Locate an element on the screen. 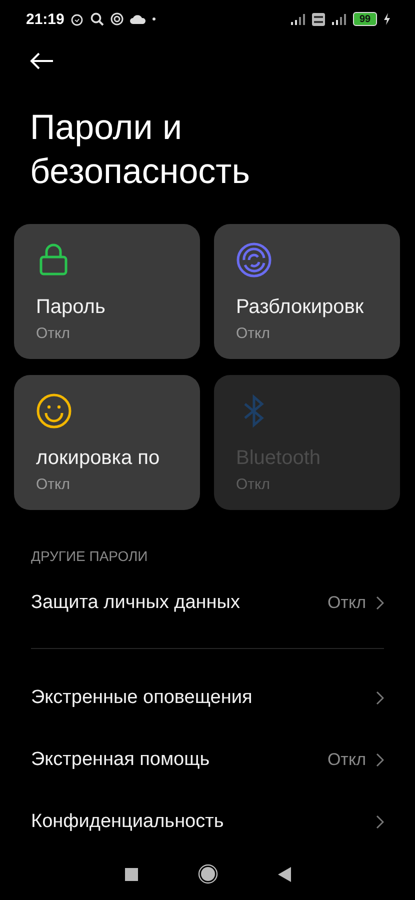  target-icon is located at coordinates (117, 19).